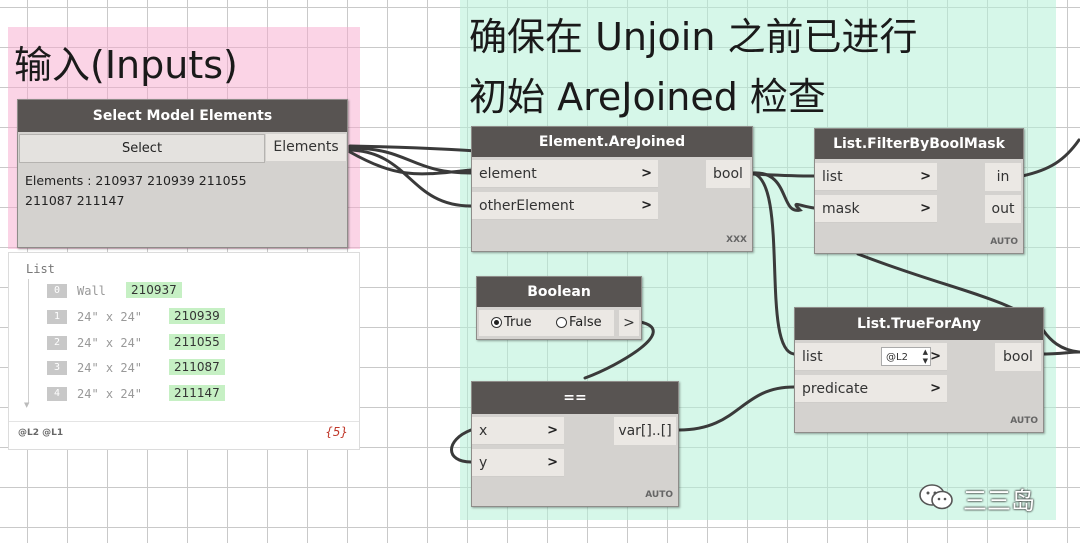 The image size is (1080, 543). Describe the element at coordinates (585, 322) in the screenshot. I see `radio-false-label: False` at that location.